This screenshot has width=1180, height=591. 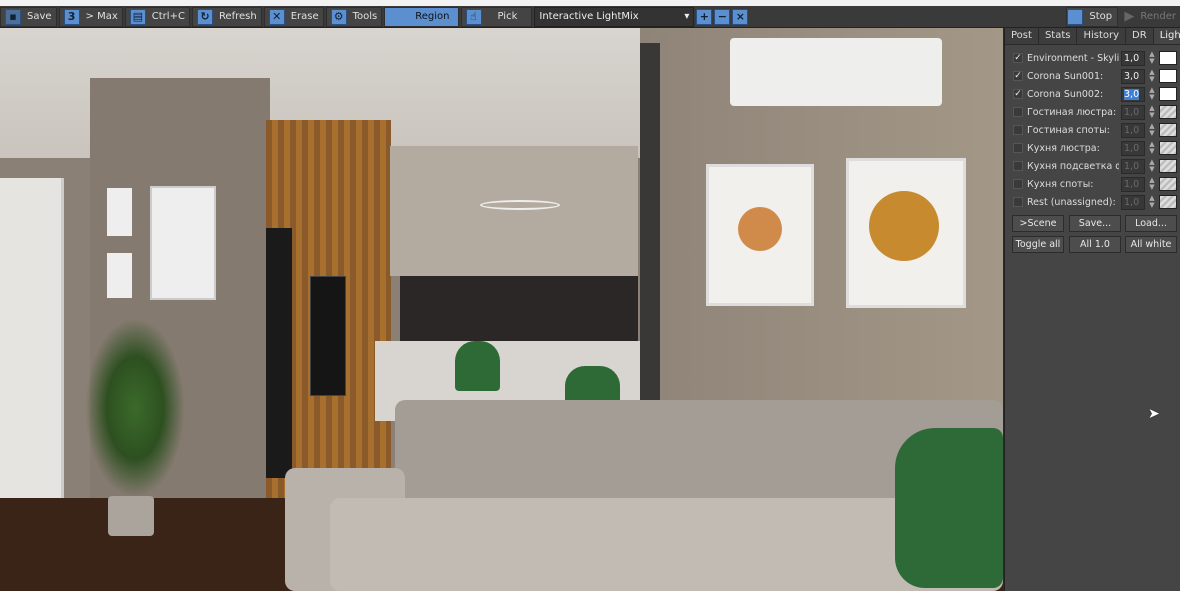 I want to click on erase-button: ✕ Erase, so click(x=293, y=16).